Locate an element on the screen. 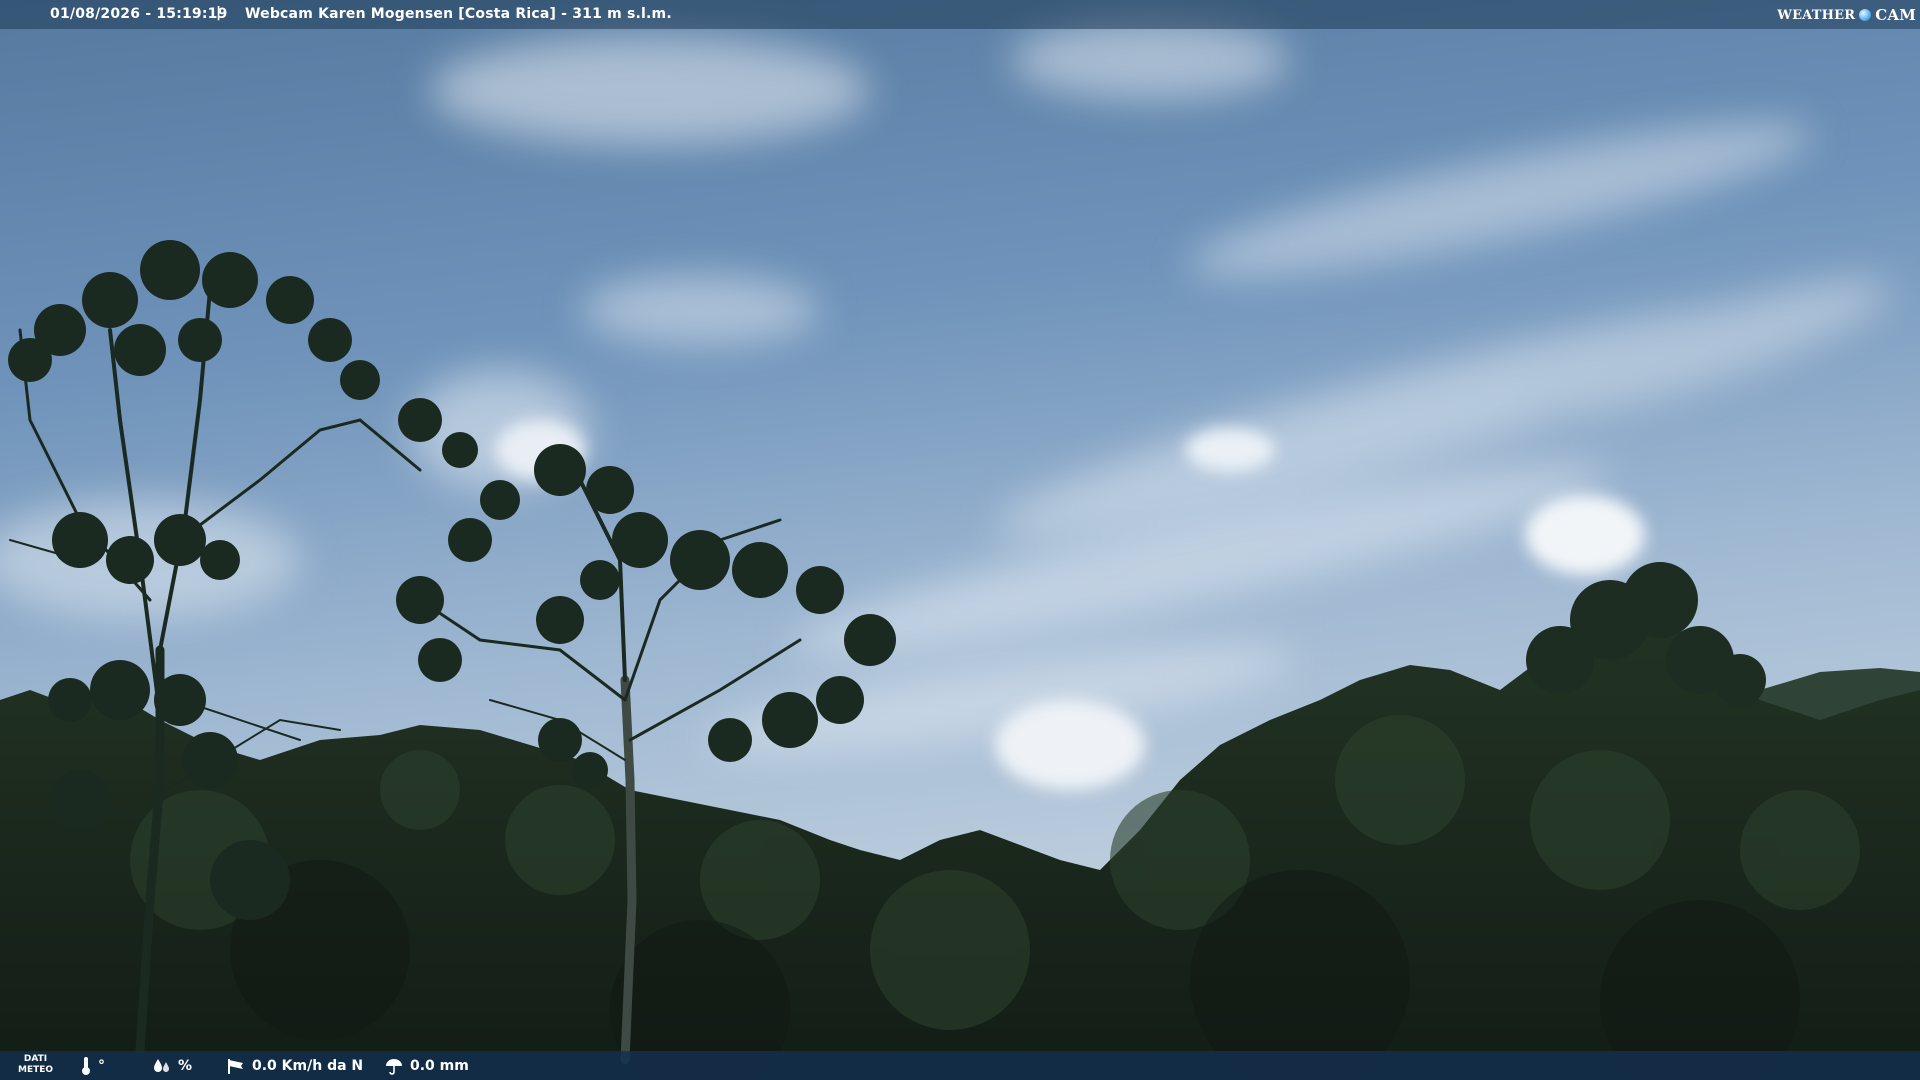 The width and height of the screenshot is (1920, 1080). weathercam-logo: WEATHER CAM is located at coordinates (1846, 15).